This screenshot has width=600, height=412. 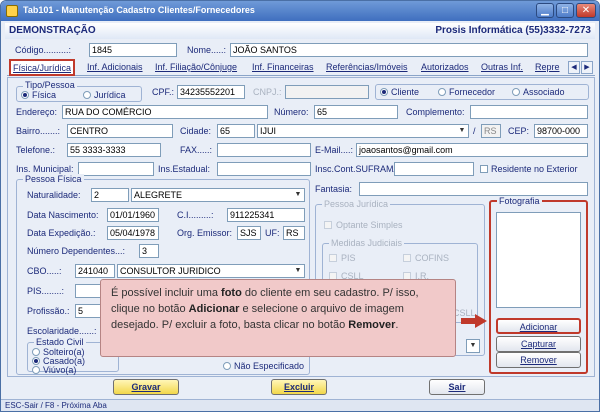 What do you see at coordinates (457, 387) in the screenshot?
I see `sair-button: Sair` at bounding box center [457, 387].